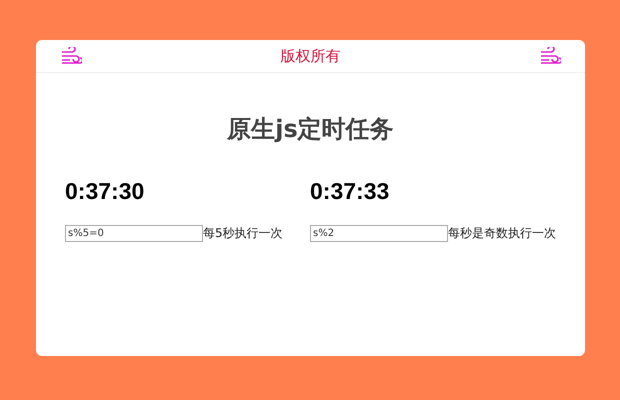  I want to click on condition-field: s%2, so click(379, 233).